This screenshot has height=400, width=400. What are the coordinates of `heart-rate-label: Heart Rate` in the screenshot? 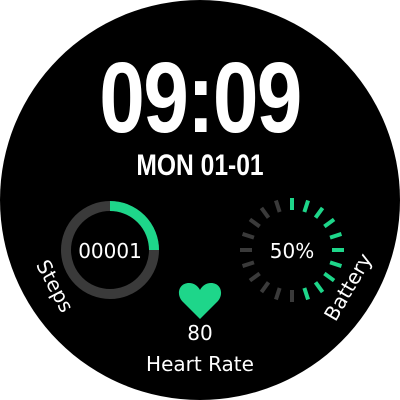 It's located at (200, 364).